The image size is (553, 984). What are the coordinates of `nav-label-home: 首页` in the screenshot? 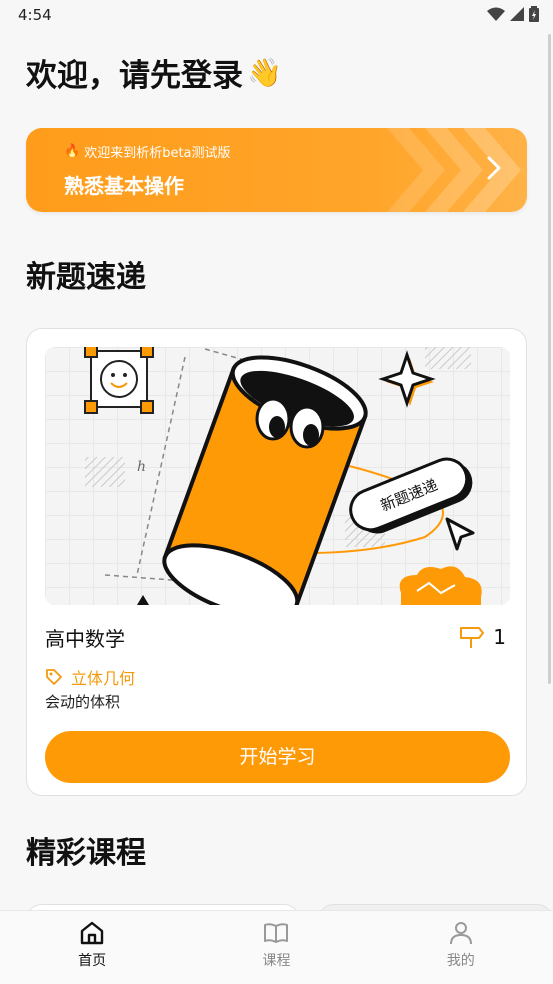 It's located at (92, 961).